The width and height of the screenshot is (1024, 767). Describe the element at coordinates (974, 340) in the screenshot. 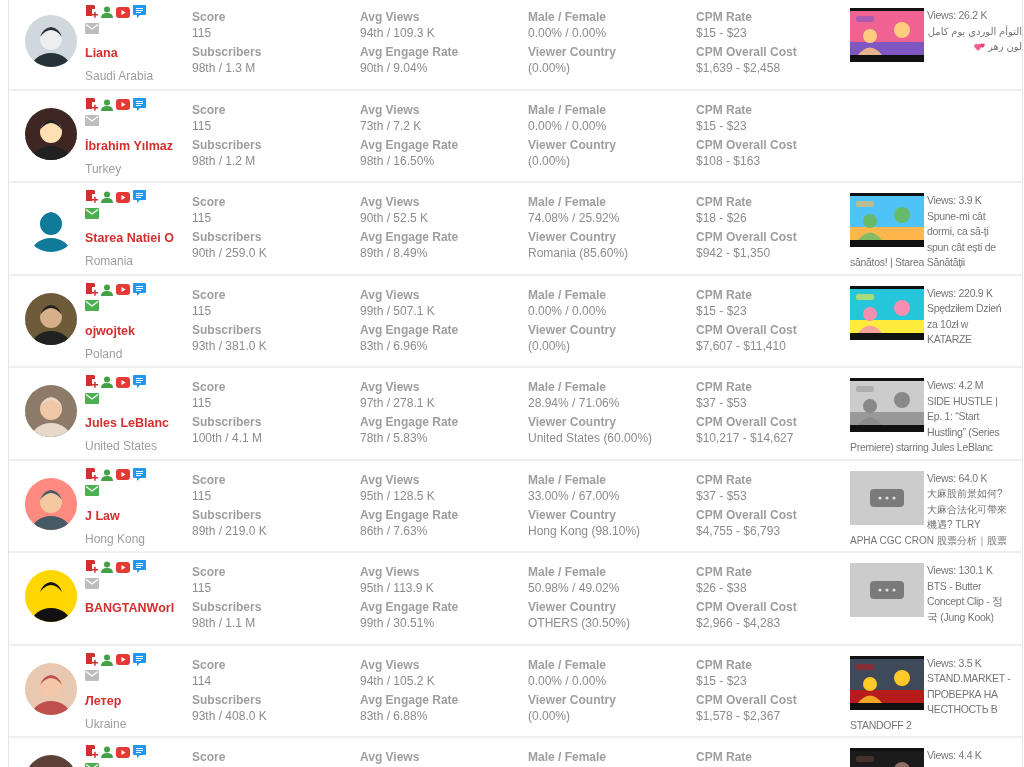

I see `video-title-line: KATARZE` at that location.